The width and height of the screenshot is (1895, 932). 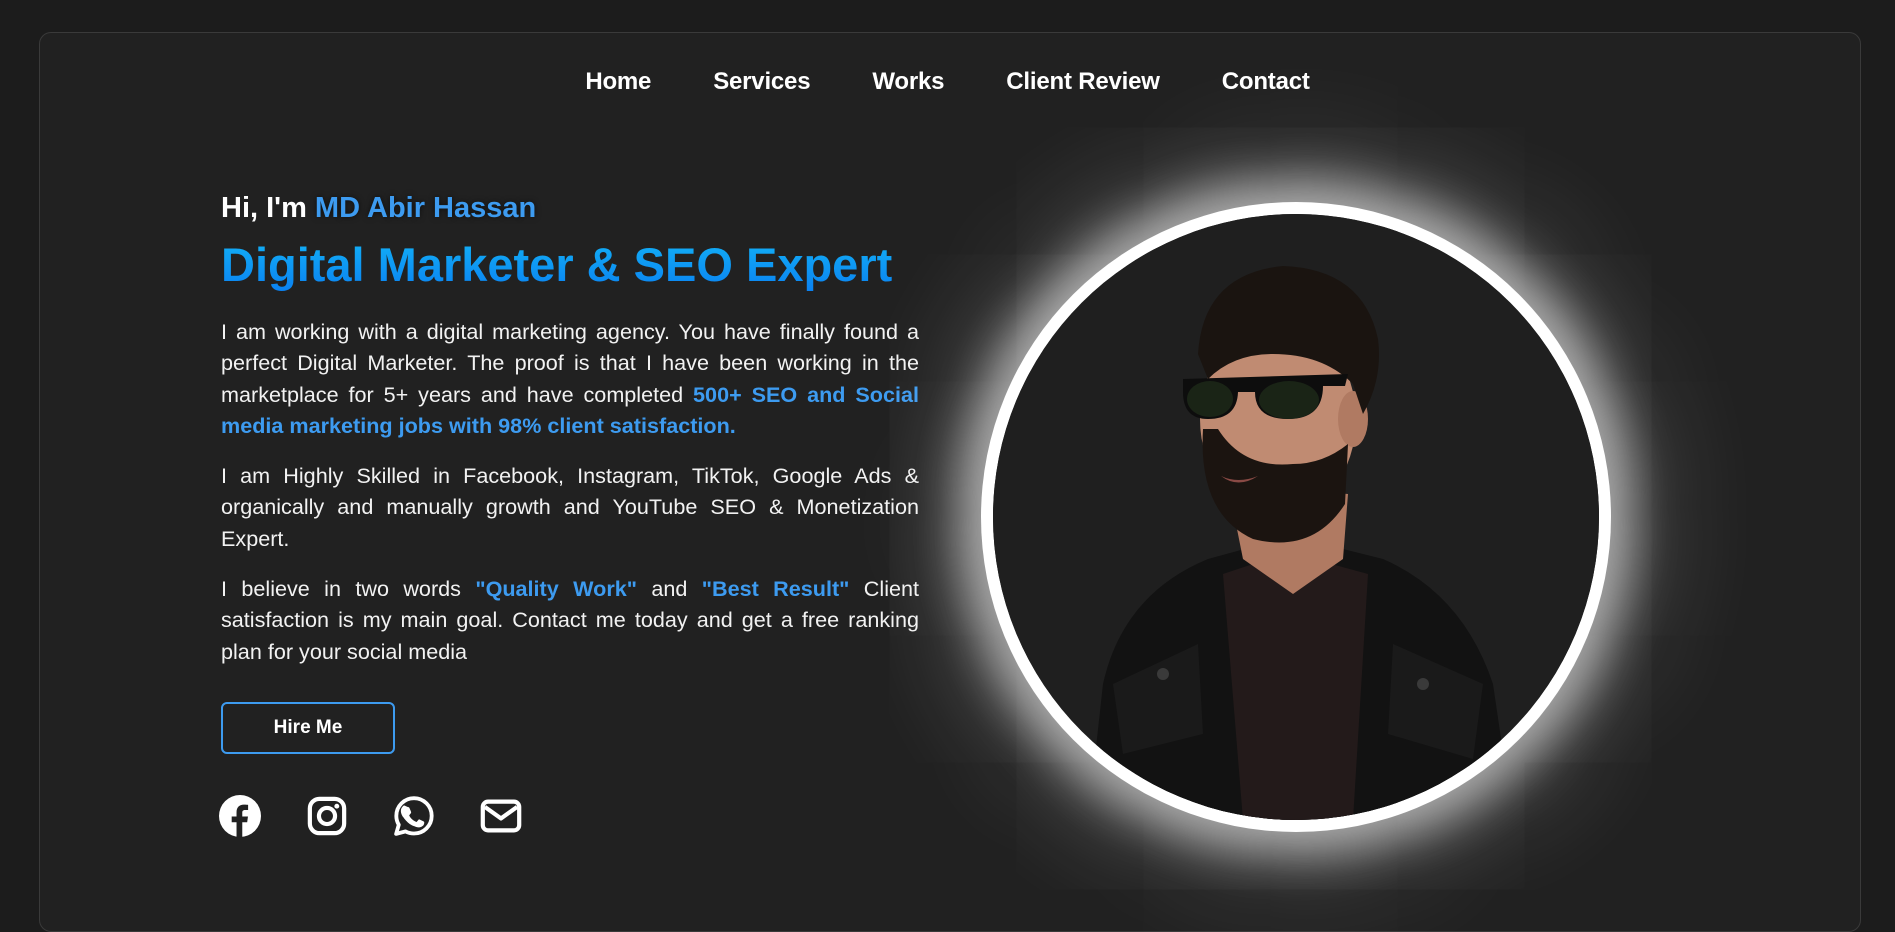 I want to click on intro-paragraph-3-part2: and, so click(x=669, y=589).